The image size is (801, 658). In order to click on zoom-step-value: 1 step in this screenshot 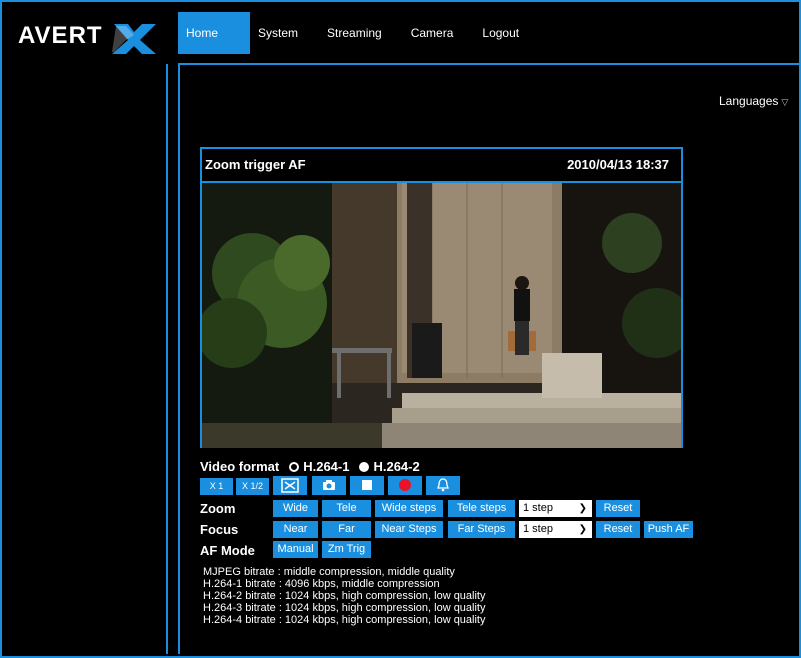, I will do `click(538, 508)`.